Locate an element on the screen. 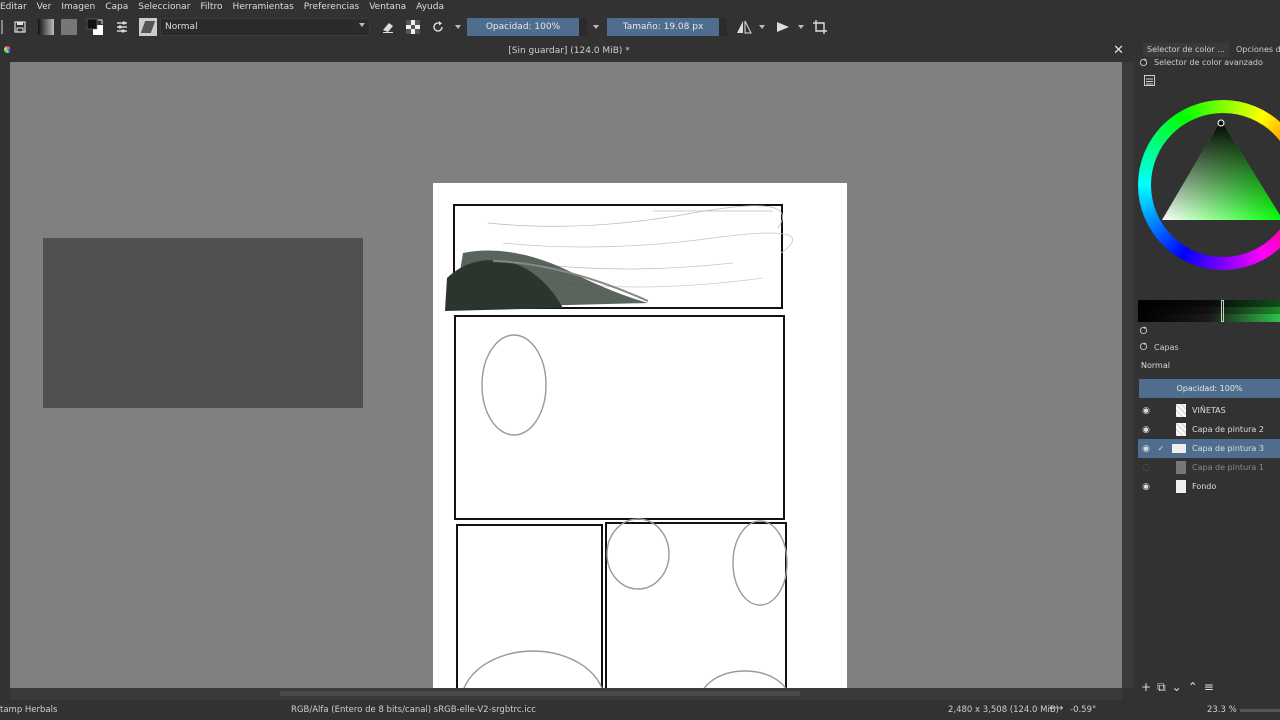 This screenshot has height=720, width=1280. blend-mode-dropdown: Normal is located at coordinates (265, 27).